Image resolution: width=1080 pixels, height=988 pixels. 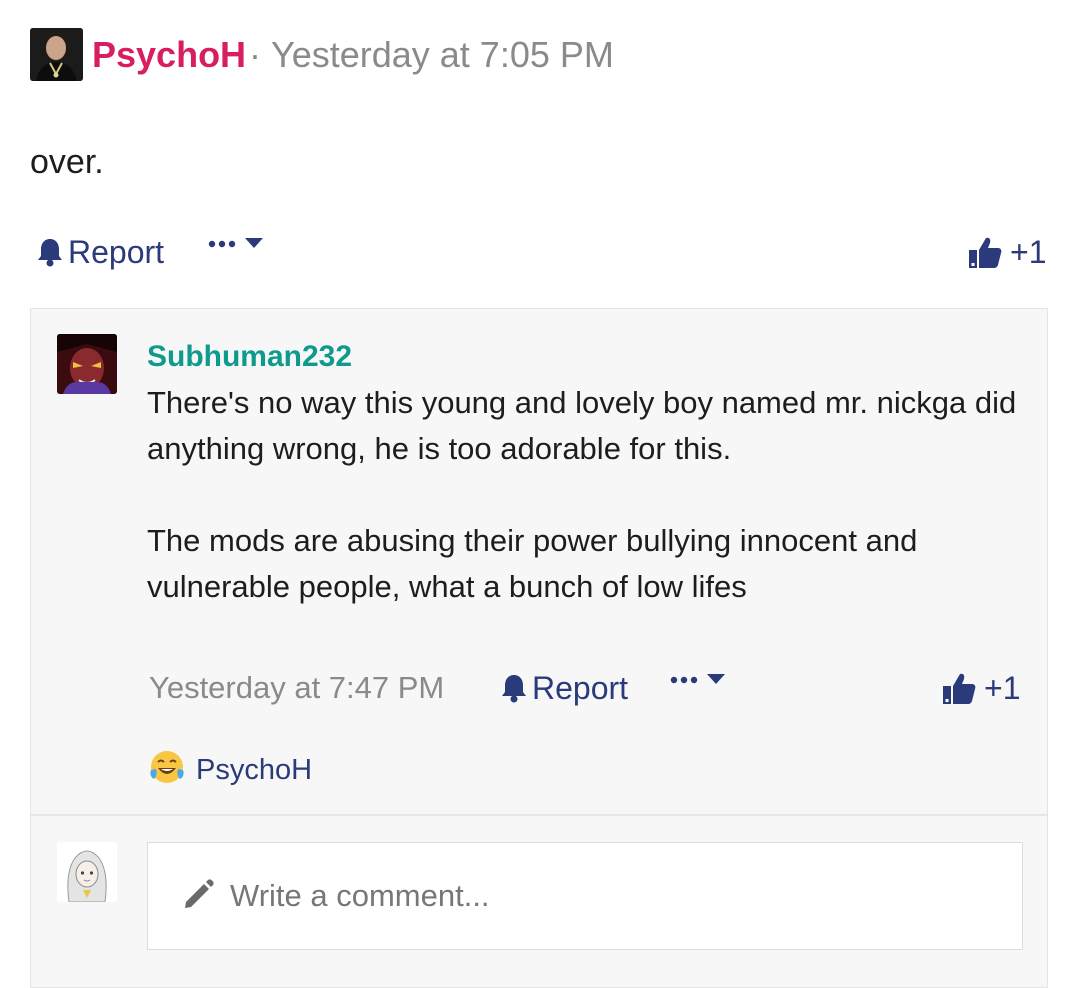 I want to click on comment-report-label: Report, so click(x=580, y=688).